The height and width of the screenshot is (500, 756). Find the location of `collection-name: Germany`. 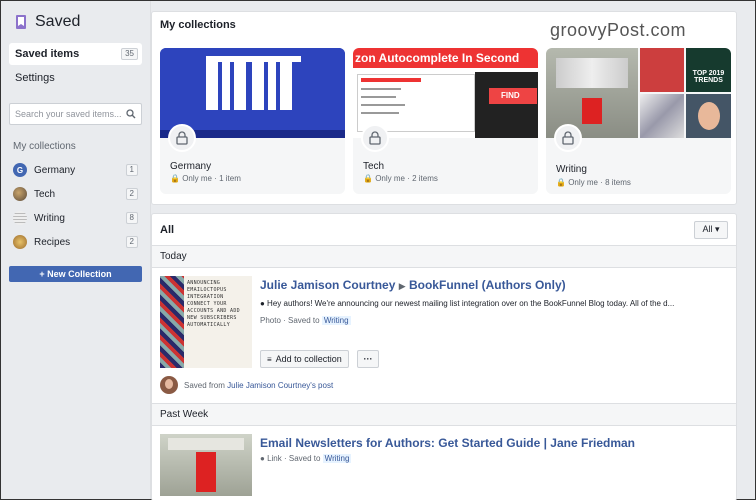

collection-name: Germany is located at coordinates (191, 166).